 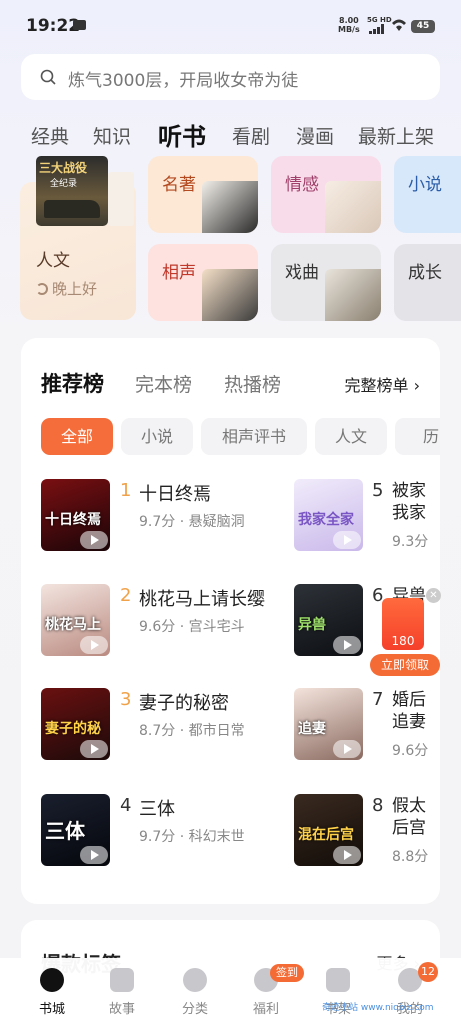 I want to click on nav-bookstore: 书城, so click(x=52, y=992).